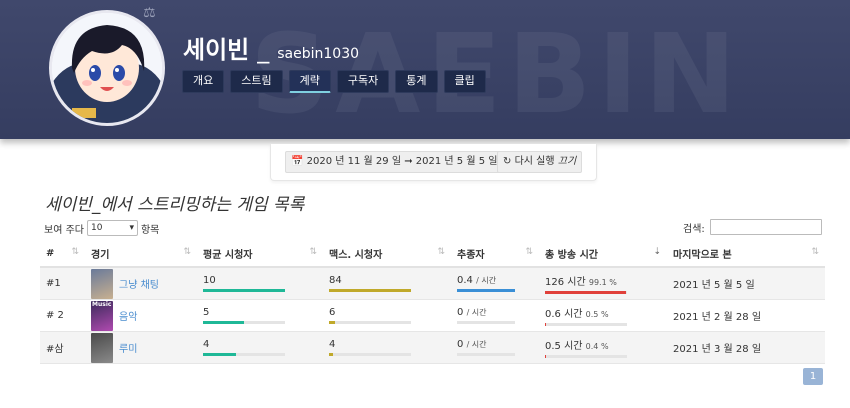 The height and width of the screenshot is (408, 850). What do you see at coordinates (334, 81) in the screenshot?
I see `profile-tabs: 개요 스트림 계략 구독자 통계 클립` at bounding box center [334, 81].